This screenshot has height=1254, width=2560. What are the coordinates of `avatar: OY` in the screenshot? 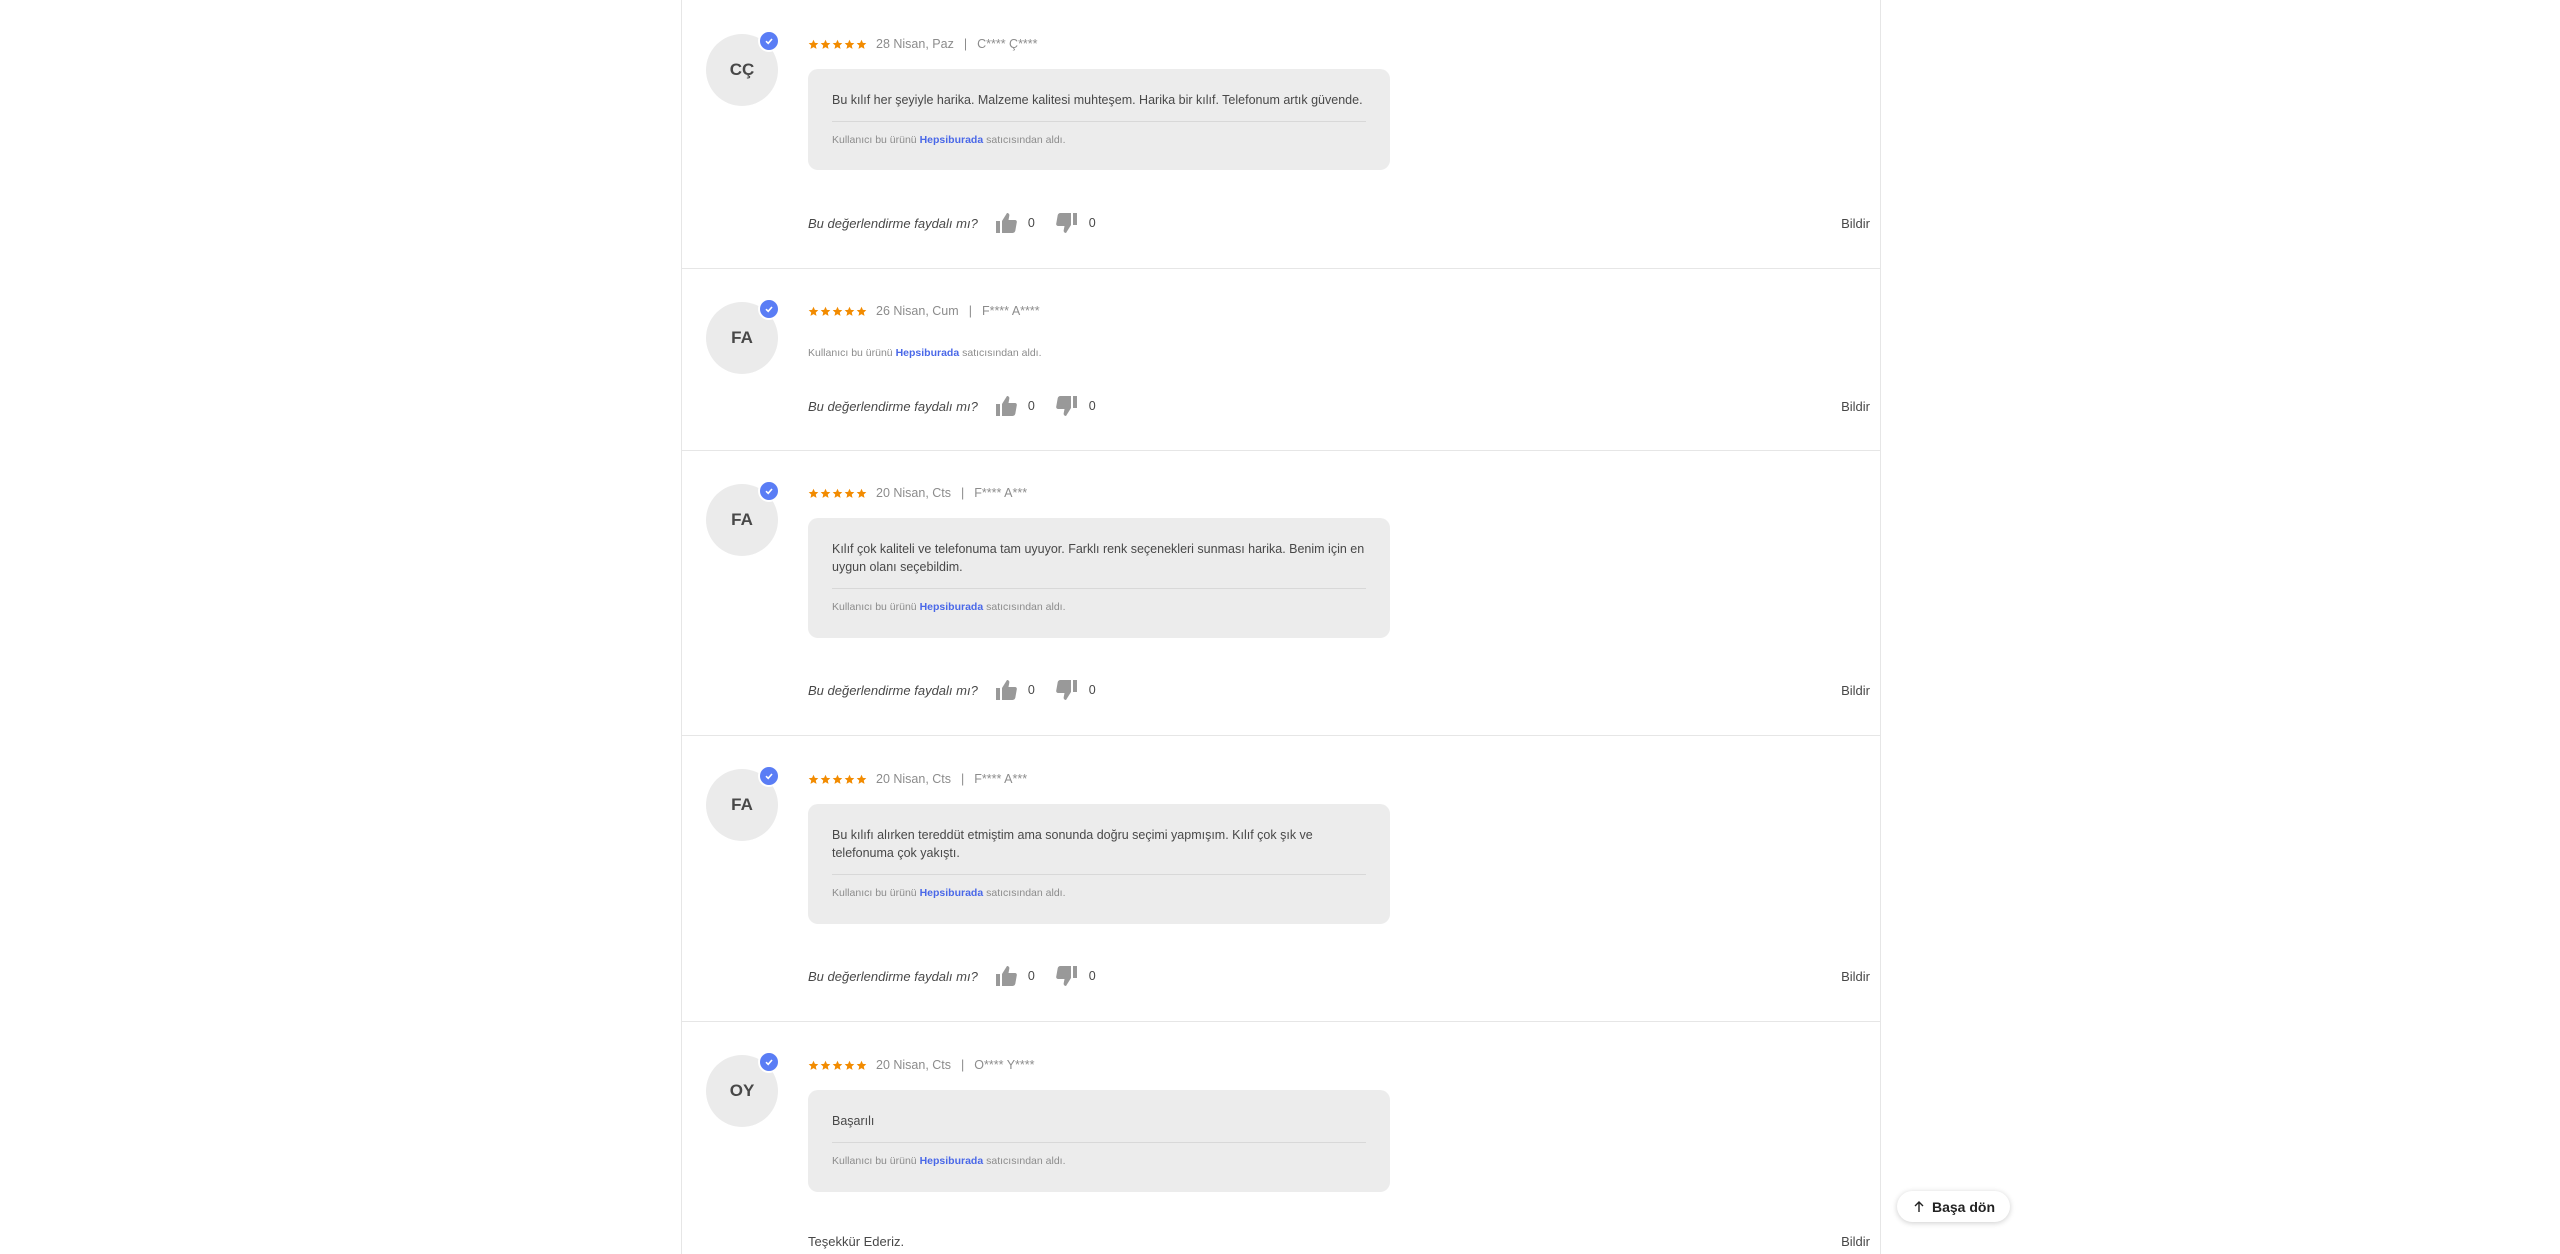 It's located at (743, 1089).